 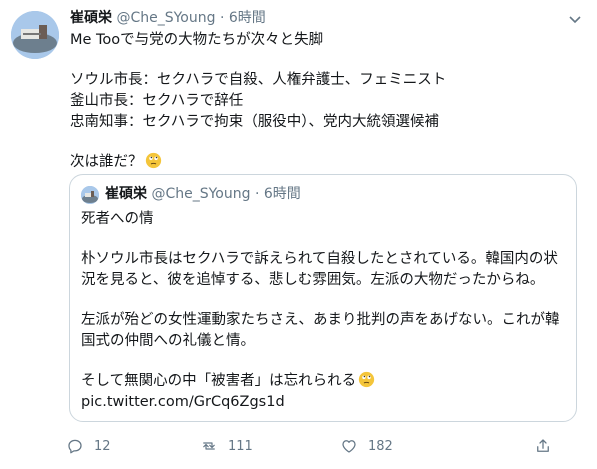 I want to click on retweet-icon, so click(x=209, y=446).